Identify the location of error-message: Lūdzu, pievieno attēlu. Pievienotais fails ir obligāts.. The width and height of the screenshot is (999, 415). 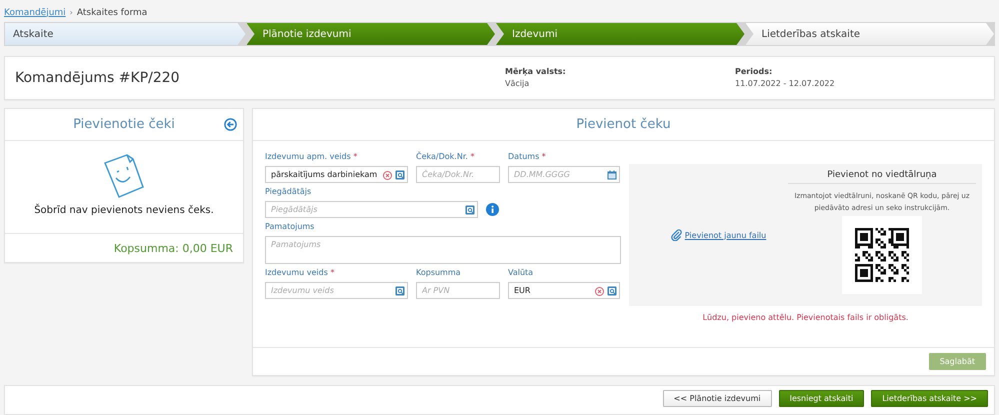
(805, 317).